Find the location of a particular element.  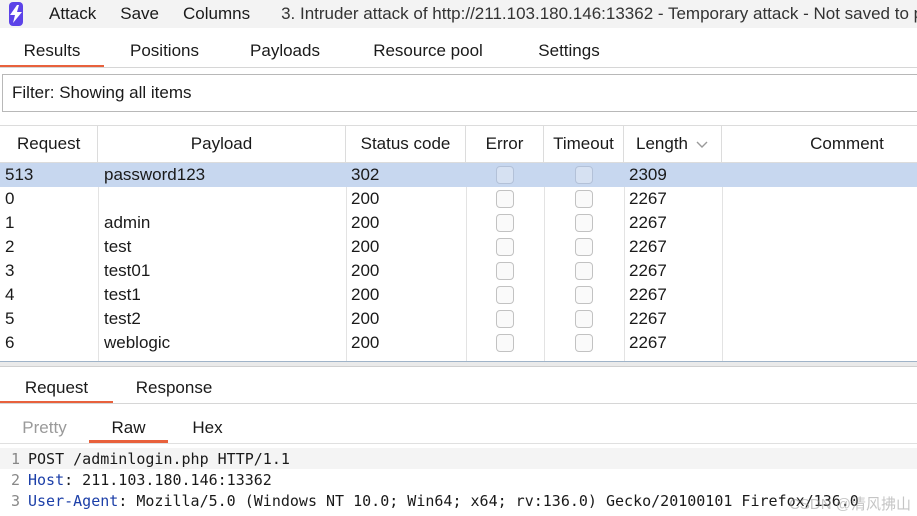

tab-hex: Hex is located at coordinates (207, 427).